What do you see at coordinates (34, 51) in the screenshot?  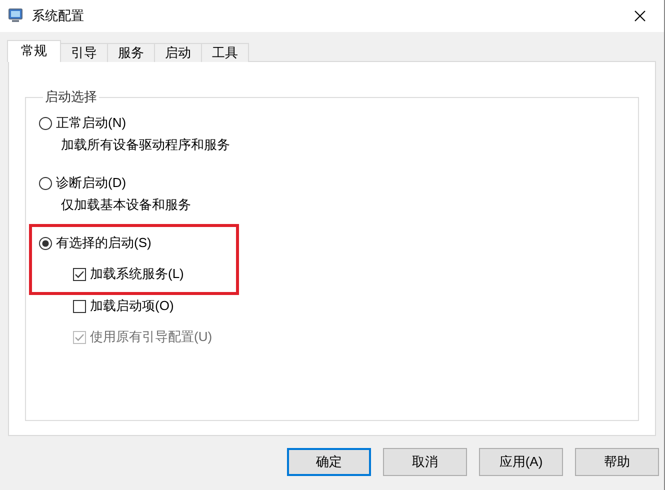 I see `tab: 常规` at bounding box center [34, 51].